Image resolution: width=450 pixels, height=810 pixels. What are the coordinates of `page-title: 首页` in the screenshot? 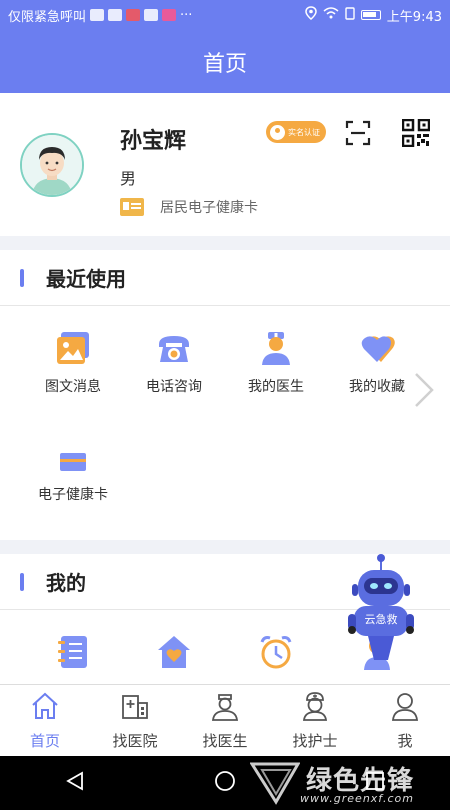 It's located at (224, 64).